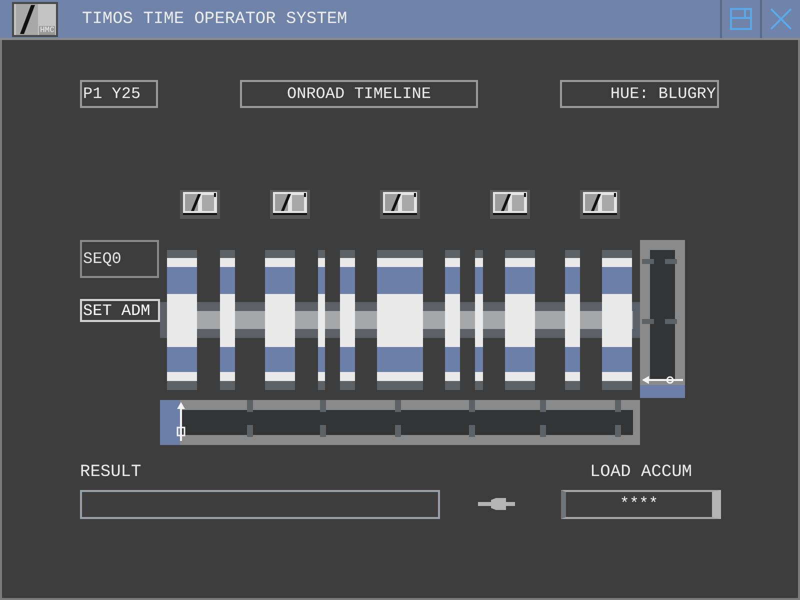 The image size is (800, 600). What do you see at coordinates (47, 30) in the screenshot?
I see `logo-text: HMC` at bounding box center [47, 30].